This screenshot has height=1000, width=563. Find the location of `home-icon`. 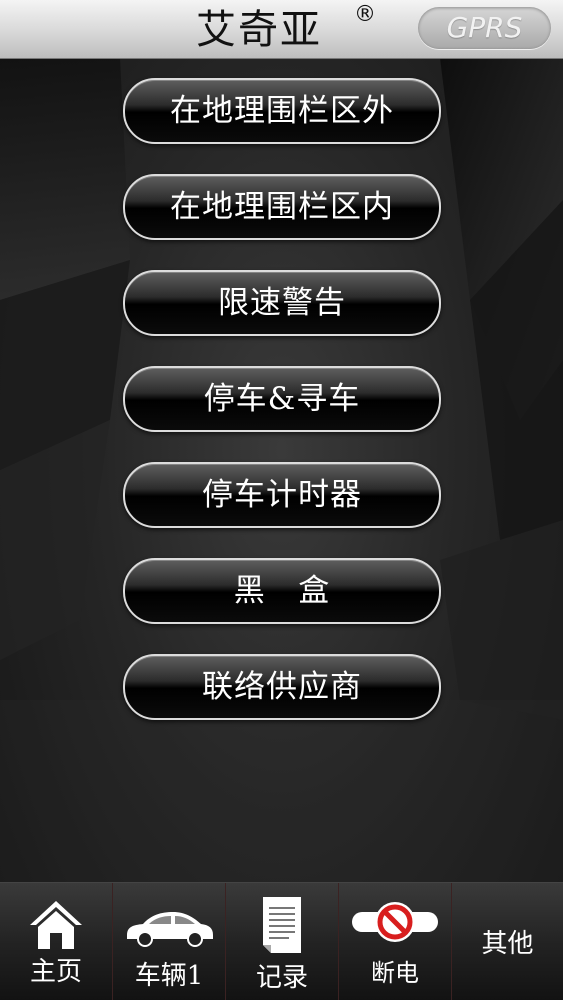

home-icon is located at coordinates (56, 925).